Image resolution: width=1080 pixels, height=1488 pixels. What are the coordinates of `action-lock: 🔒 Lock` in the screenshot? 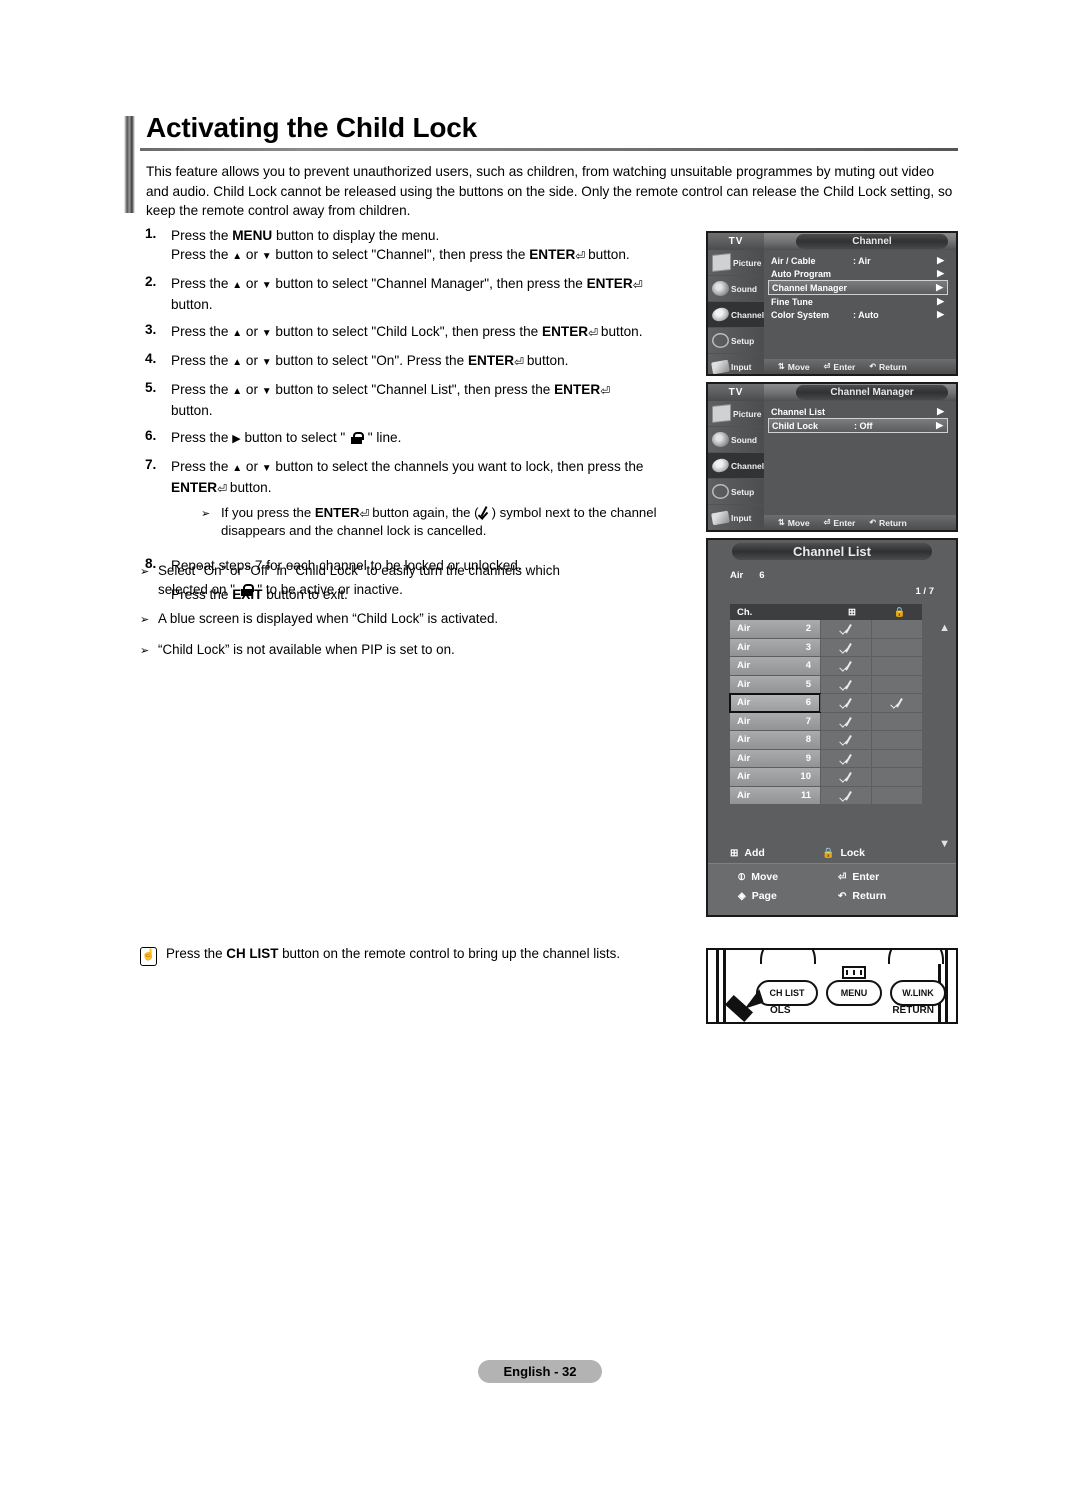 It's located at (843, 853).